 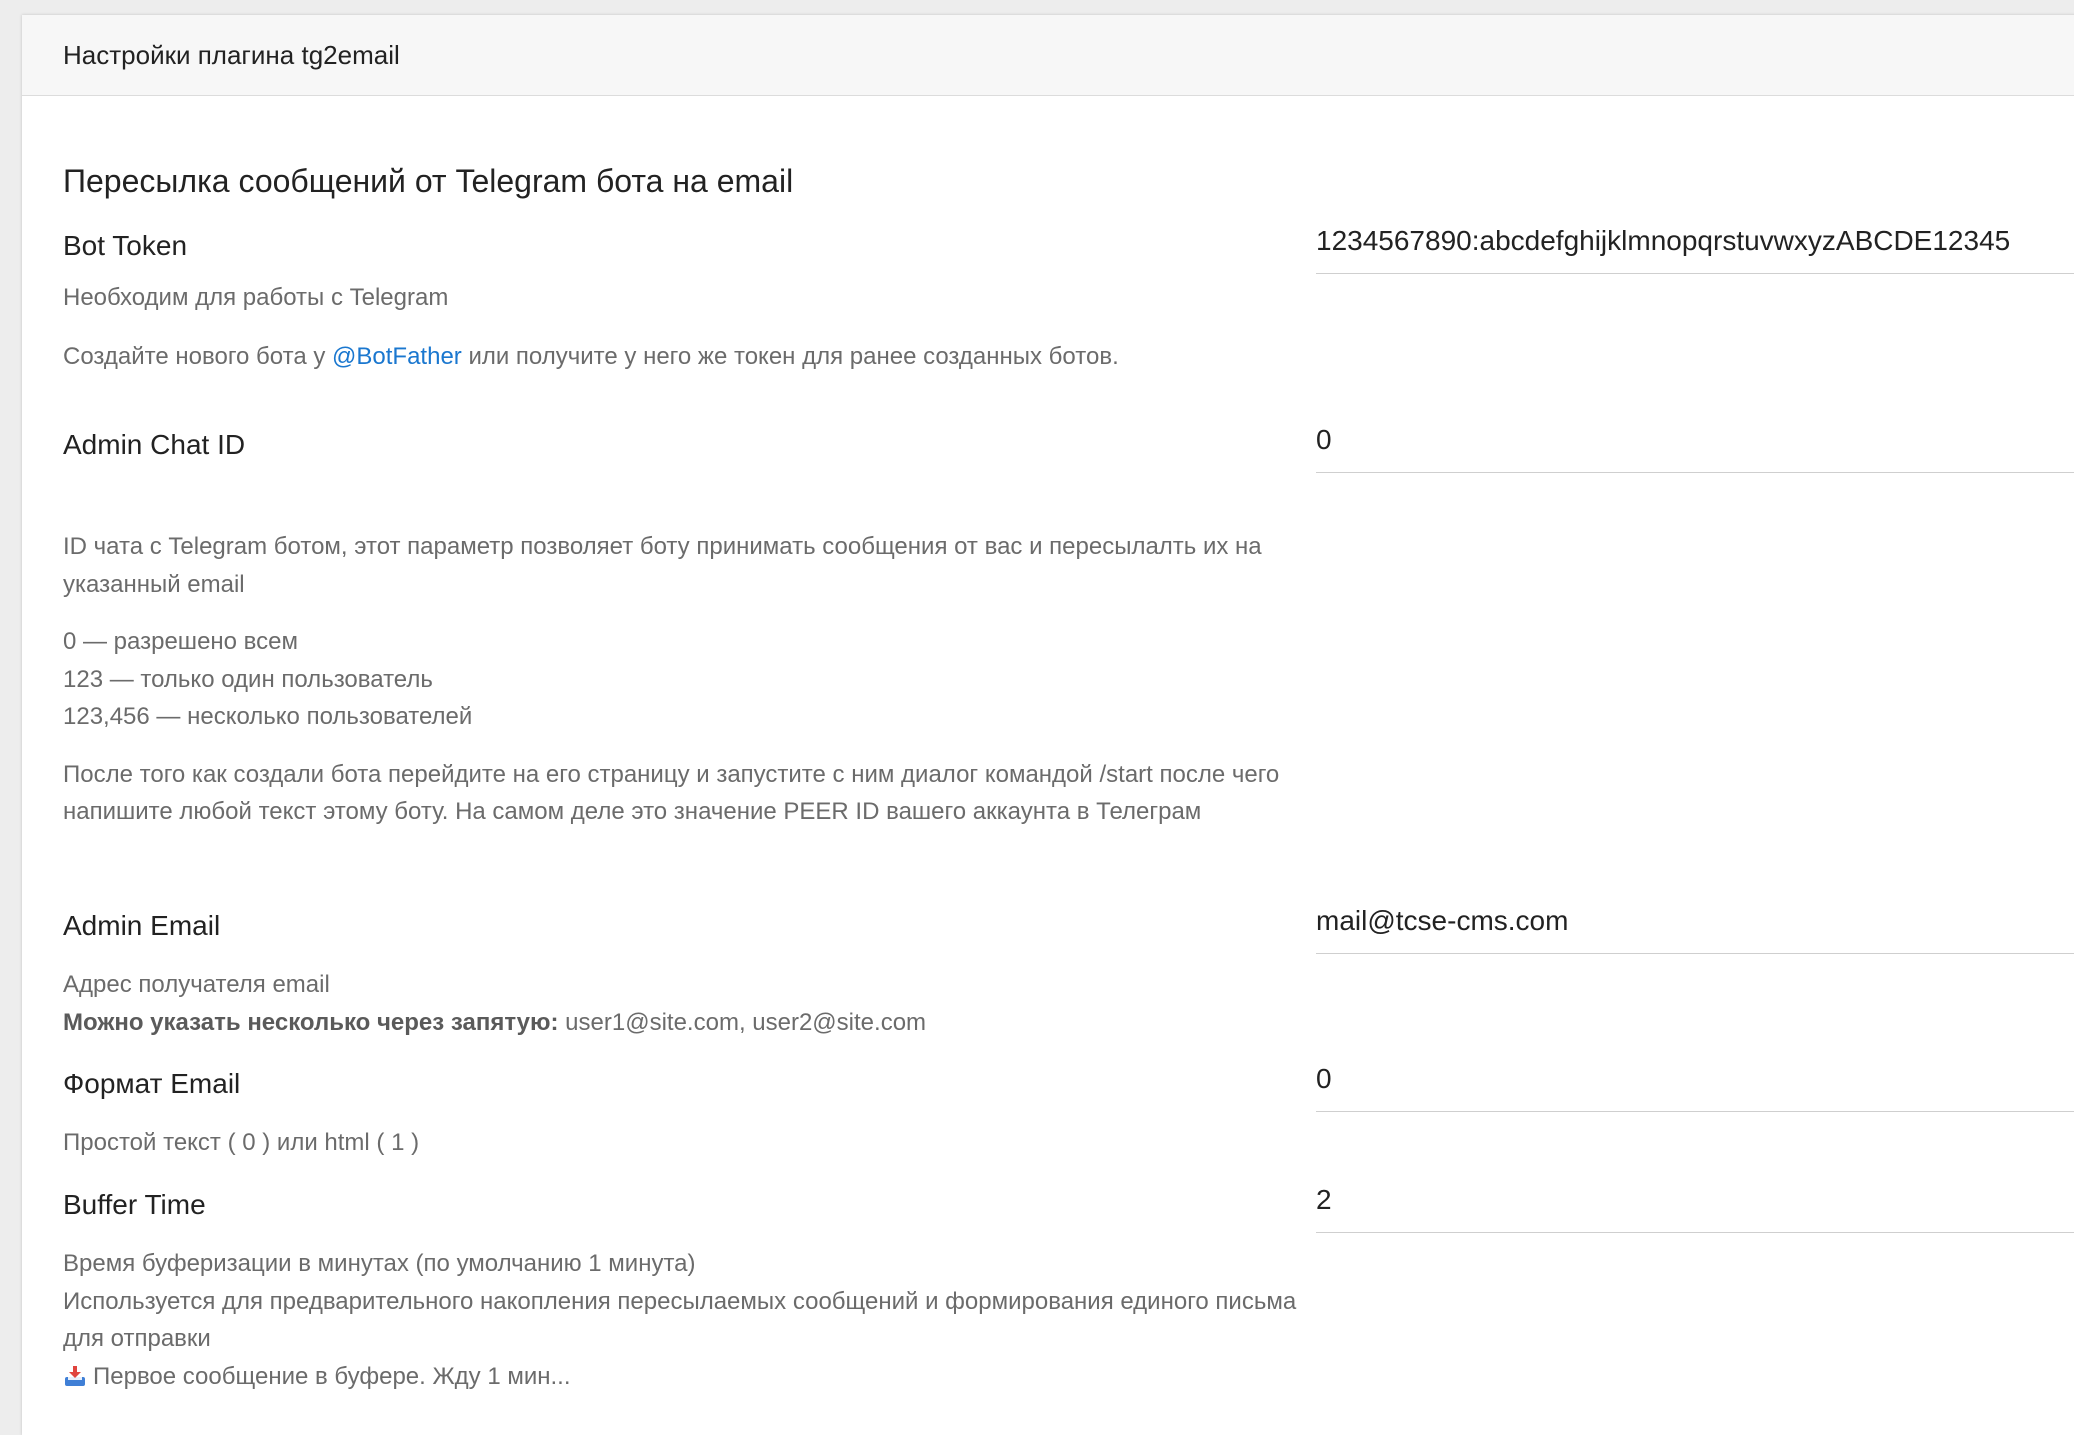 I want to click on botfather-link: @BotFather, so click(x=397, y=356).